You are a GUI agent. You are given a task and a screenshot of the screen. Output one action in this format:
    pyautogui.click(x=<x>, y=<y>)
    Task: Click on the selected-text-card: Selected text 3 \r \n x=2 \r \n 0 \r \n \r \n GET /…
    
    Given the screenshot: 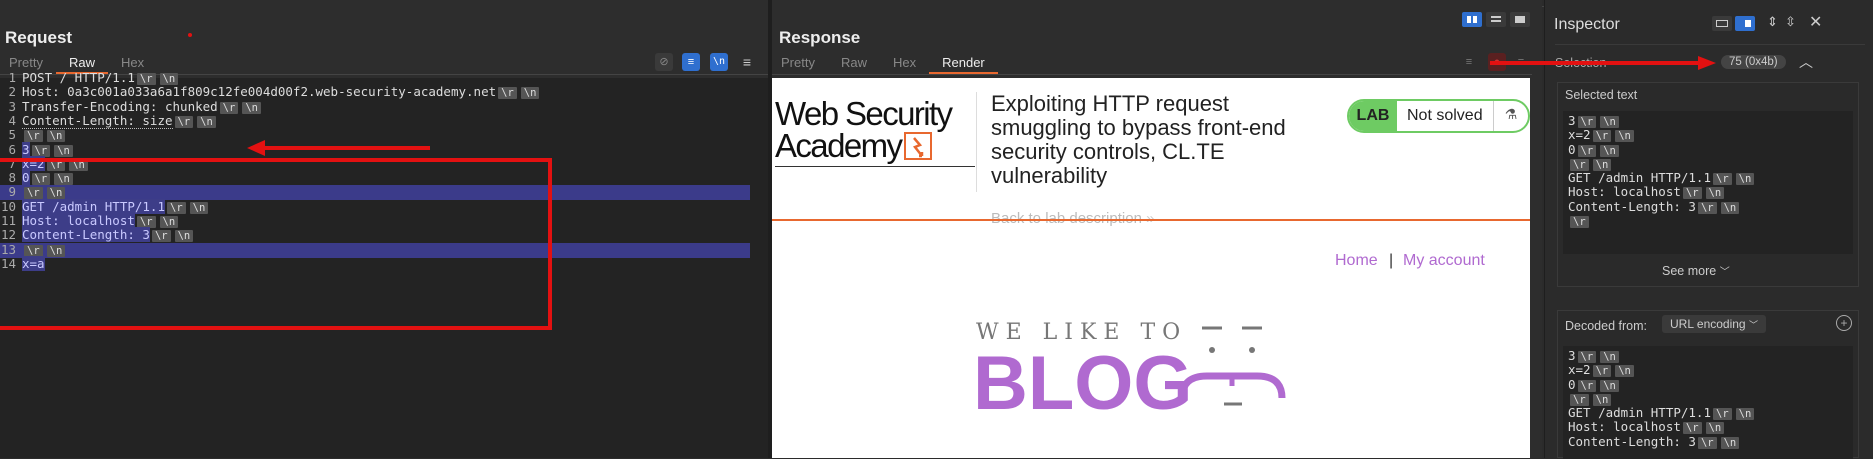 What is the action you would take?
    pyautogui.click(x=1708, y=184)
    